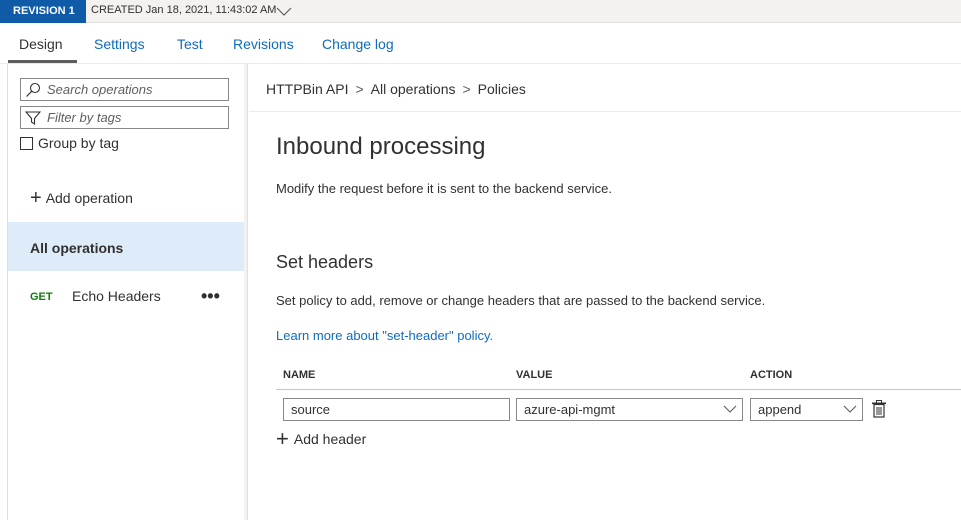  I want to click on header-value-dropdown: azure-api-mgmt, so click(629, 409).